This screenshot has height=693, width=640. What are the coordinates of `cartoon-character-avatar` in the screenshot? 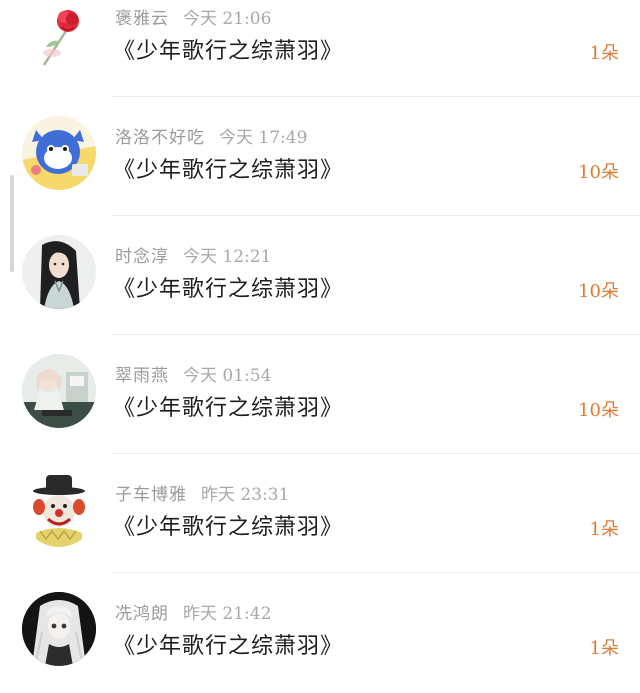 It's located at (59, 153).